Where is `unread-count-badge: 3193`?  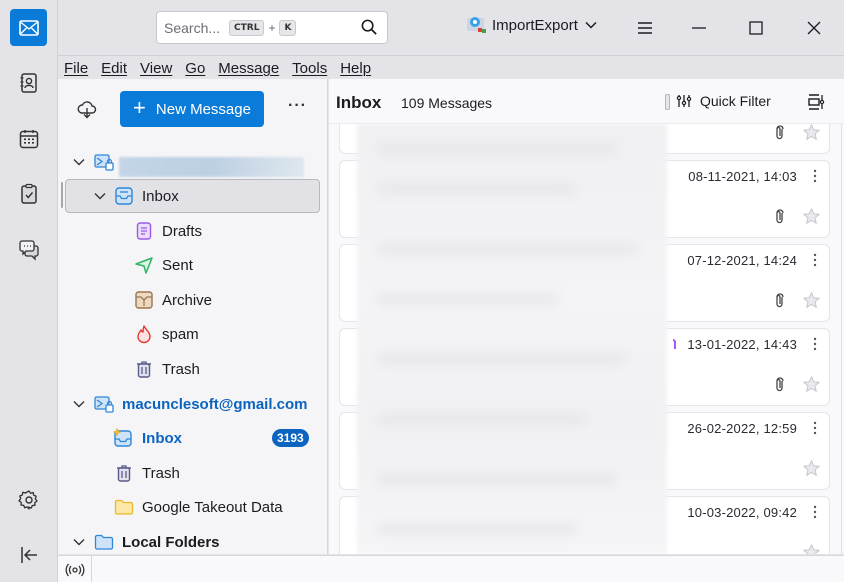 unread-count-badge: 3193 is located at coordinates (290, 438).